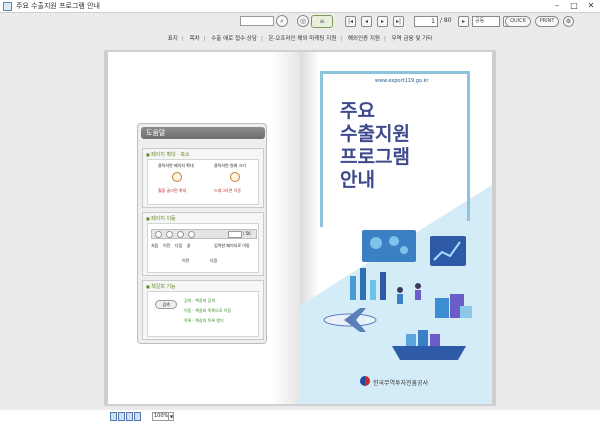  Describe the element at coordinates (591, 6) in the screenshot. I see `close-button: ✕` at that location.